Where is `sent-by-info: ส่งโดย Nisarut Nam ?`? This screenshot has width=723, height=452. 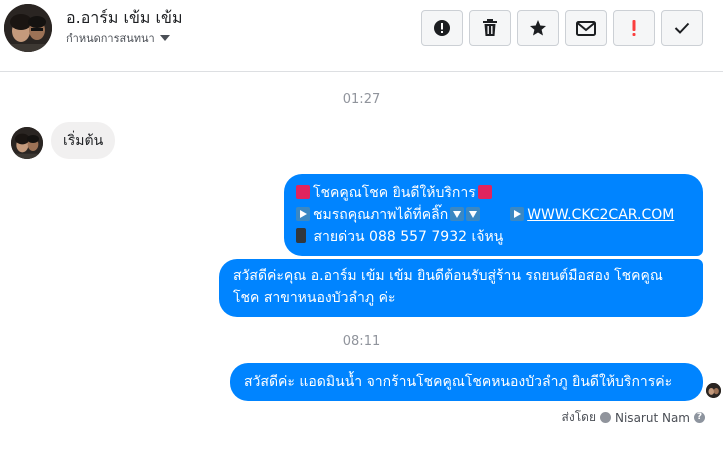 sent-by-info: ส่งโดย Nisarut Nam ? is located at coordinates (633, 417).